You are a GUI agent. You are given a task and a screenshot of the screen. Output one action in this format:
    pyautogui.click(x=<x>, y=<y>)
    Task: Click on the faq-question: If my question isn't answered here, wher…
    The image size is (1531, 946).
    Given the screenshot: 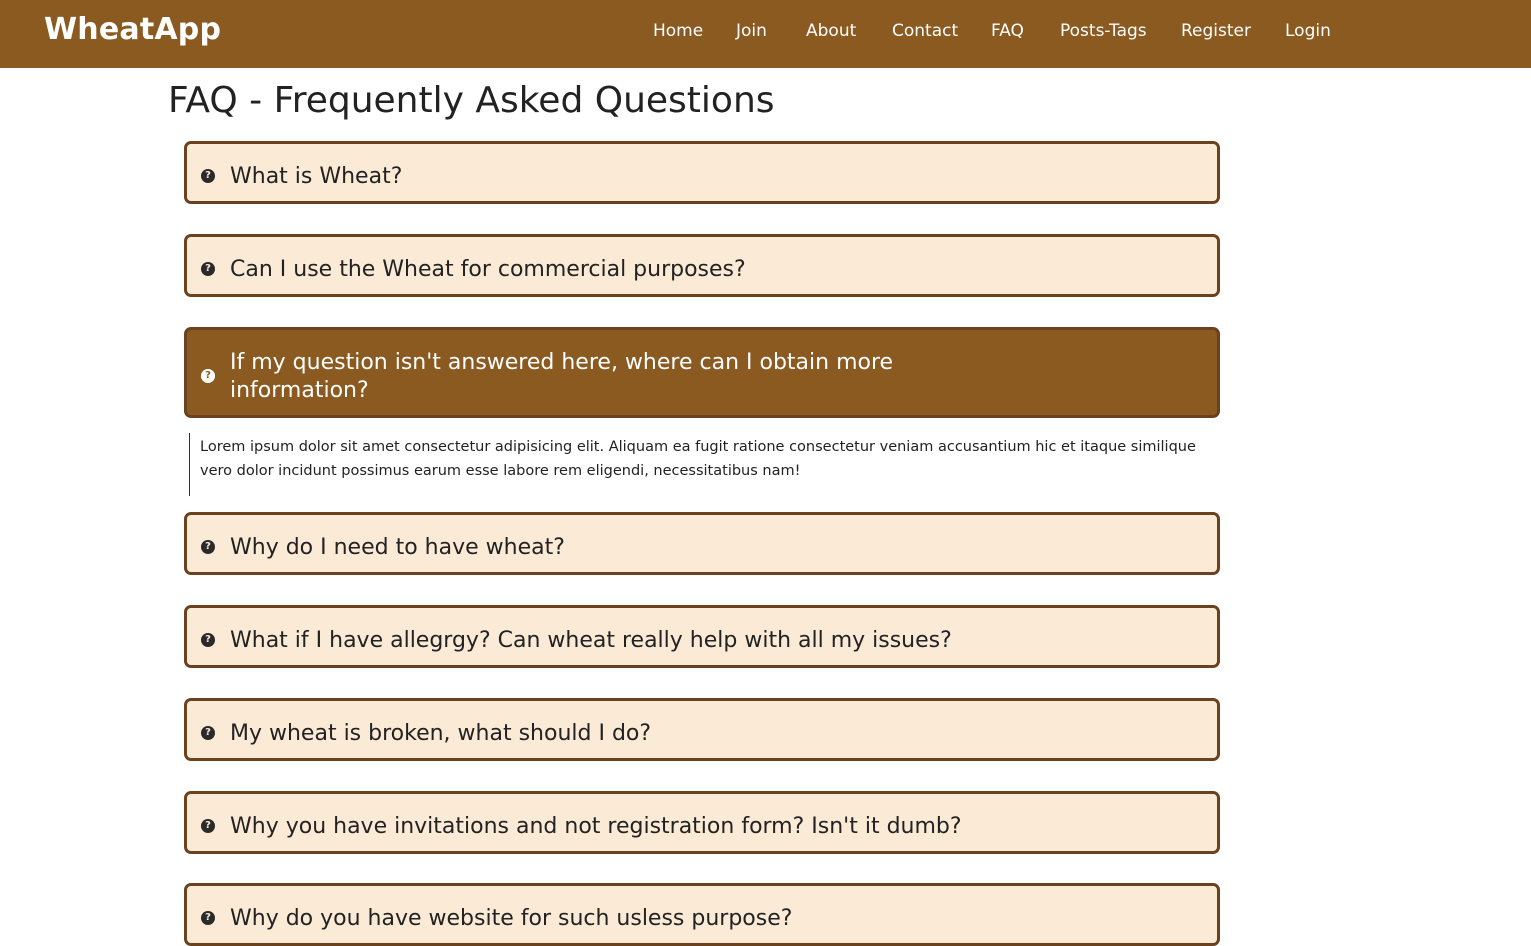 What is the action you would take?
    pyautogui.click(x=562, y=376)
    